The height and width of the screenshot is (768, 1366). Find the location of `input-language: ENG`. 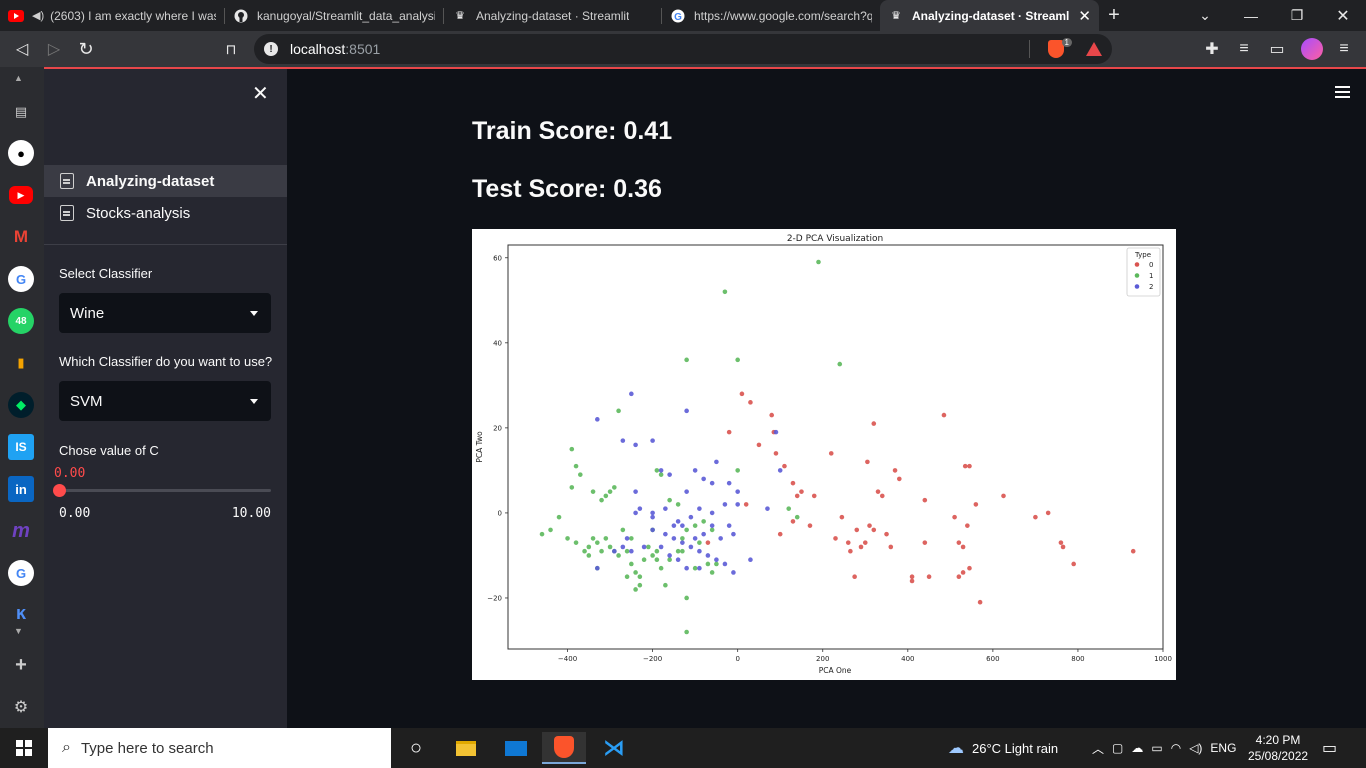

input-language: ENG is located at coordinates (1223, 748).